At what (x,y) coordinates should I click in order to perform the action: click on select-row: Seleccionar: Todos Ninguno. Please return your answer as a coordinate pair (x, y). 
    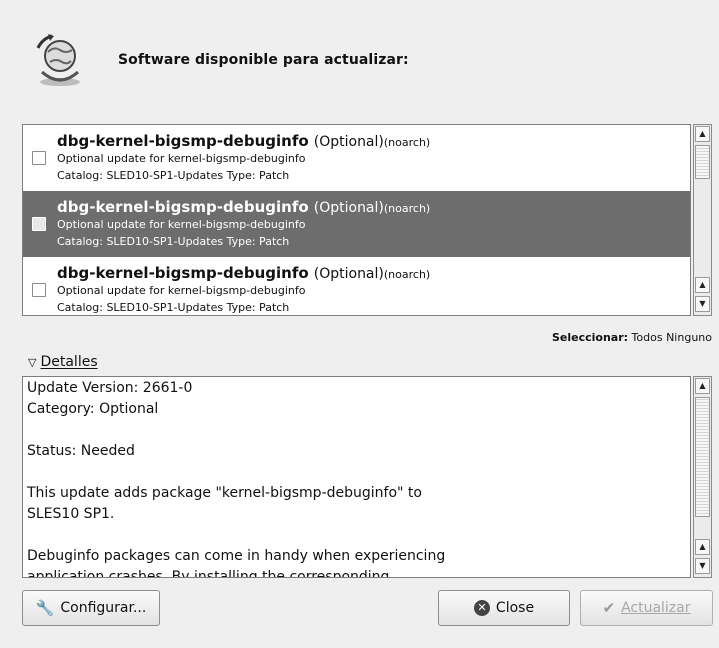
    Looking at the image, I should click on (632, 337).